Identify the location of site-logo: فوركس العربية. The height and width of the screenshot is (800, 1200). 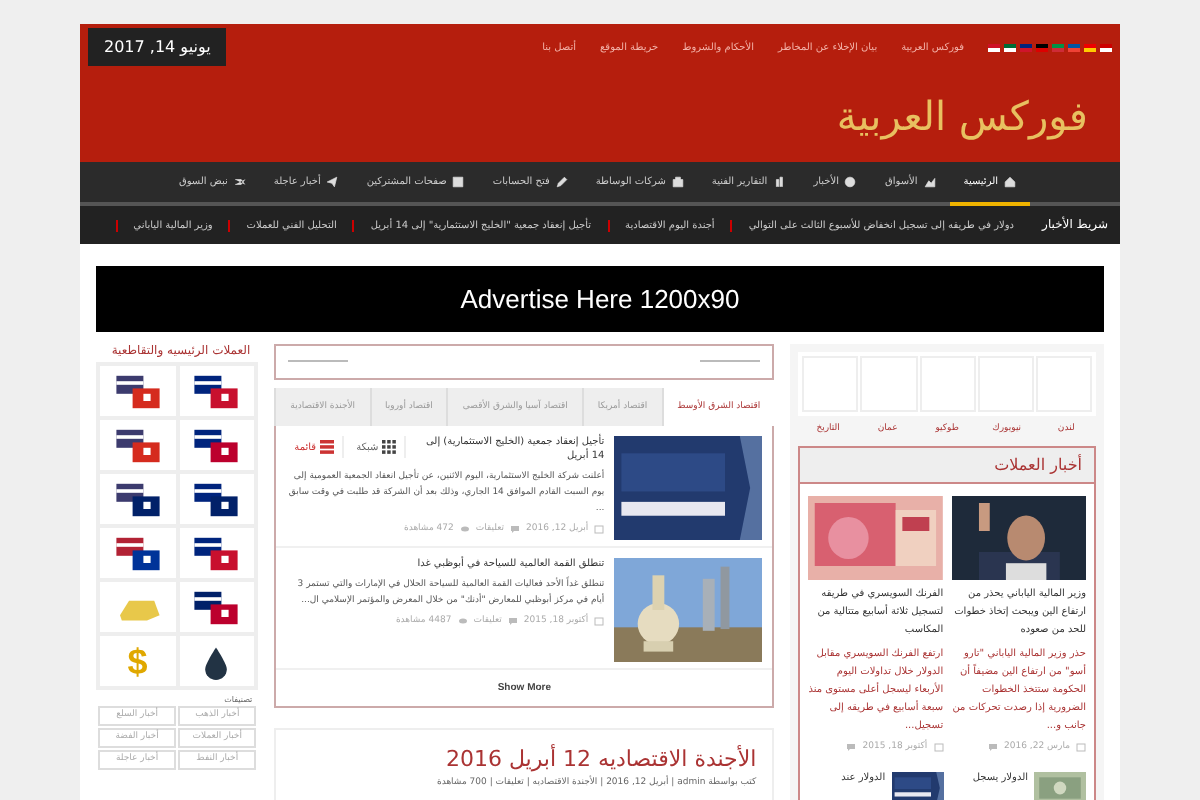
(962, 116).